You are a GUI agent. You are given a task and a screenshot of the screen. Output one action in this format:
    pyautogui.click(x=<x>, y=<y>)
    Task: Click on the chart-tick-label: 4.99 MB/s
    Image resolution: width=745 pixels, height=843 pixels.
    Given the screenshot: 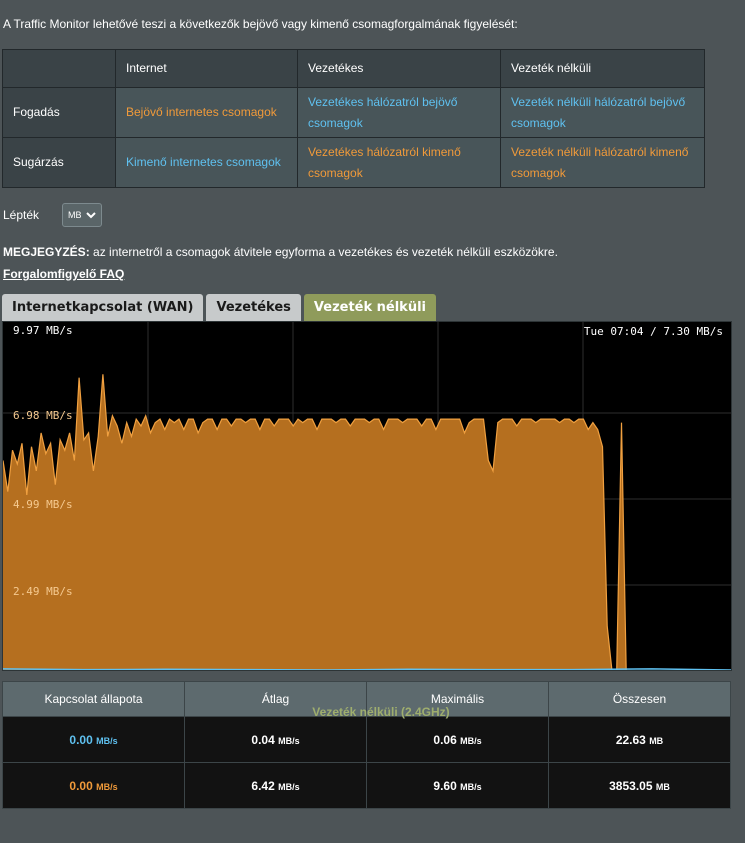 What is the action you would take?
    pyautogui.click(x=43, y=504)
    